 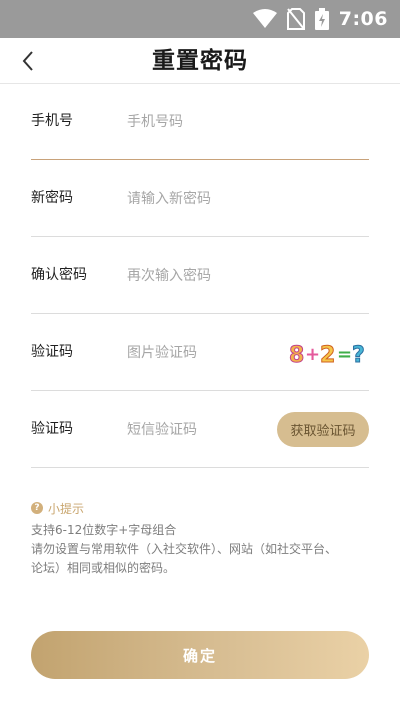 What do you see at coordinates (104, 530) in the screenshot?
I see `tips-line: 支持6-12位数字+字母组合` at bounding box center [104, 530].